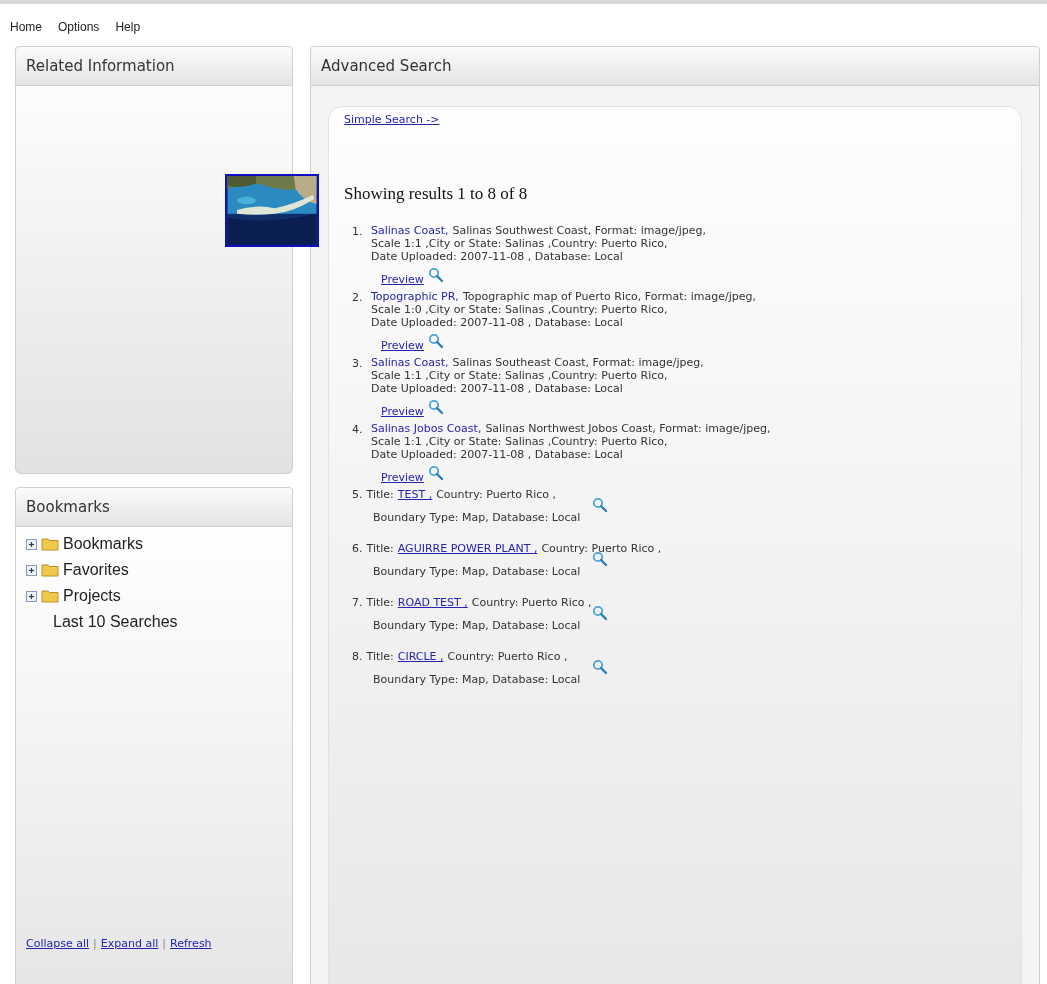 The image size is (1047, 984). I want to click on result-title-link: AGUIRRE POWER PLANT ,, so click(467, 548).